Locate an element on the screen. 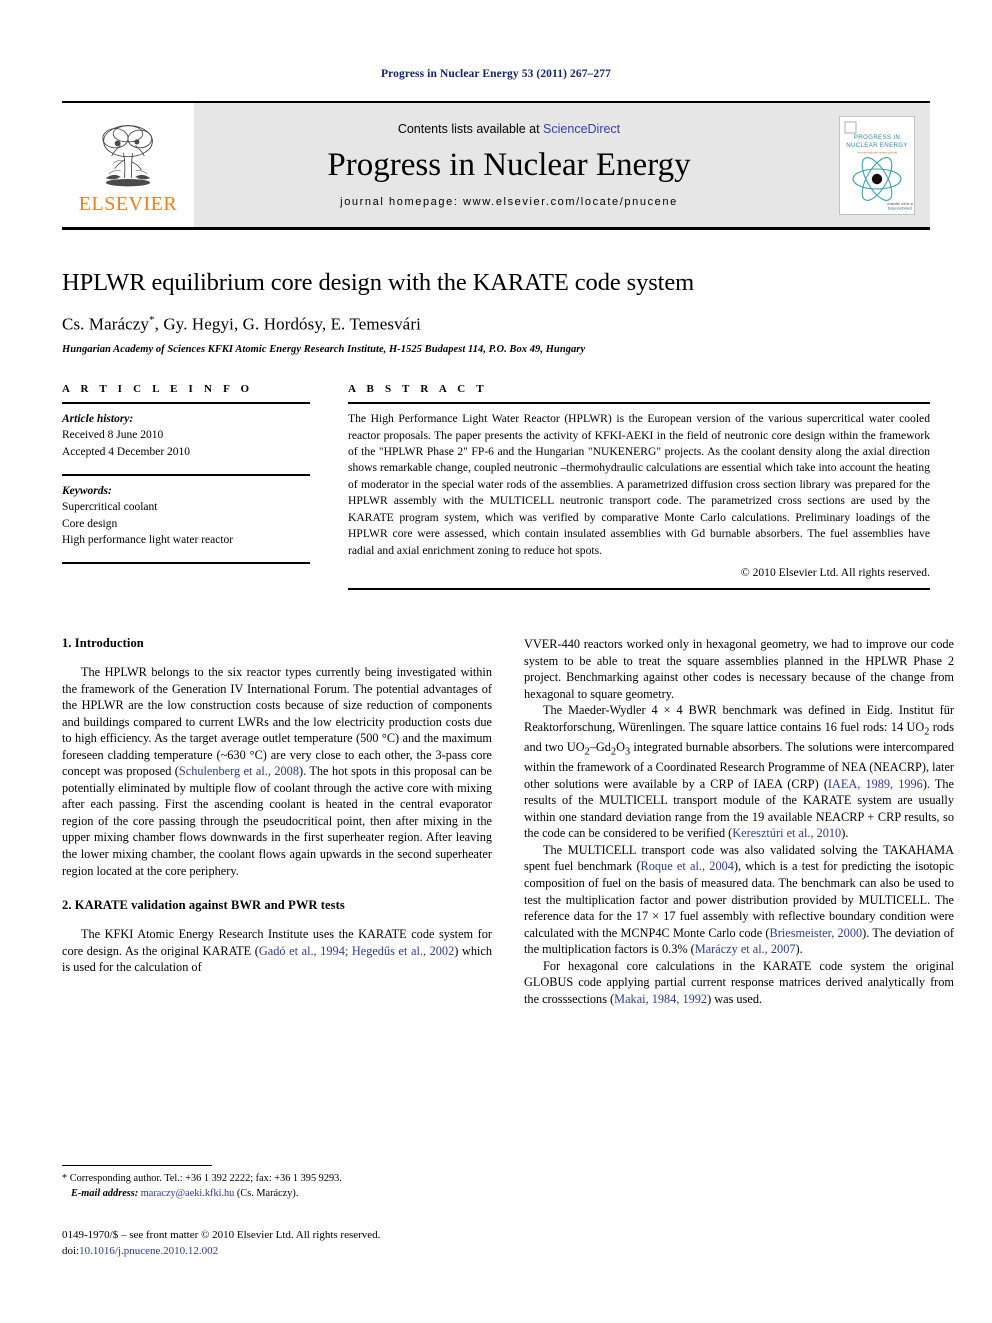  abstract-heading: A B S T R A C T is located at coordinates (418, 389).